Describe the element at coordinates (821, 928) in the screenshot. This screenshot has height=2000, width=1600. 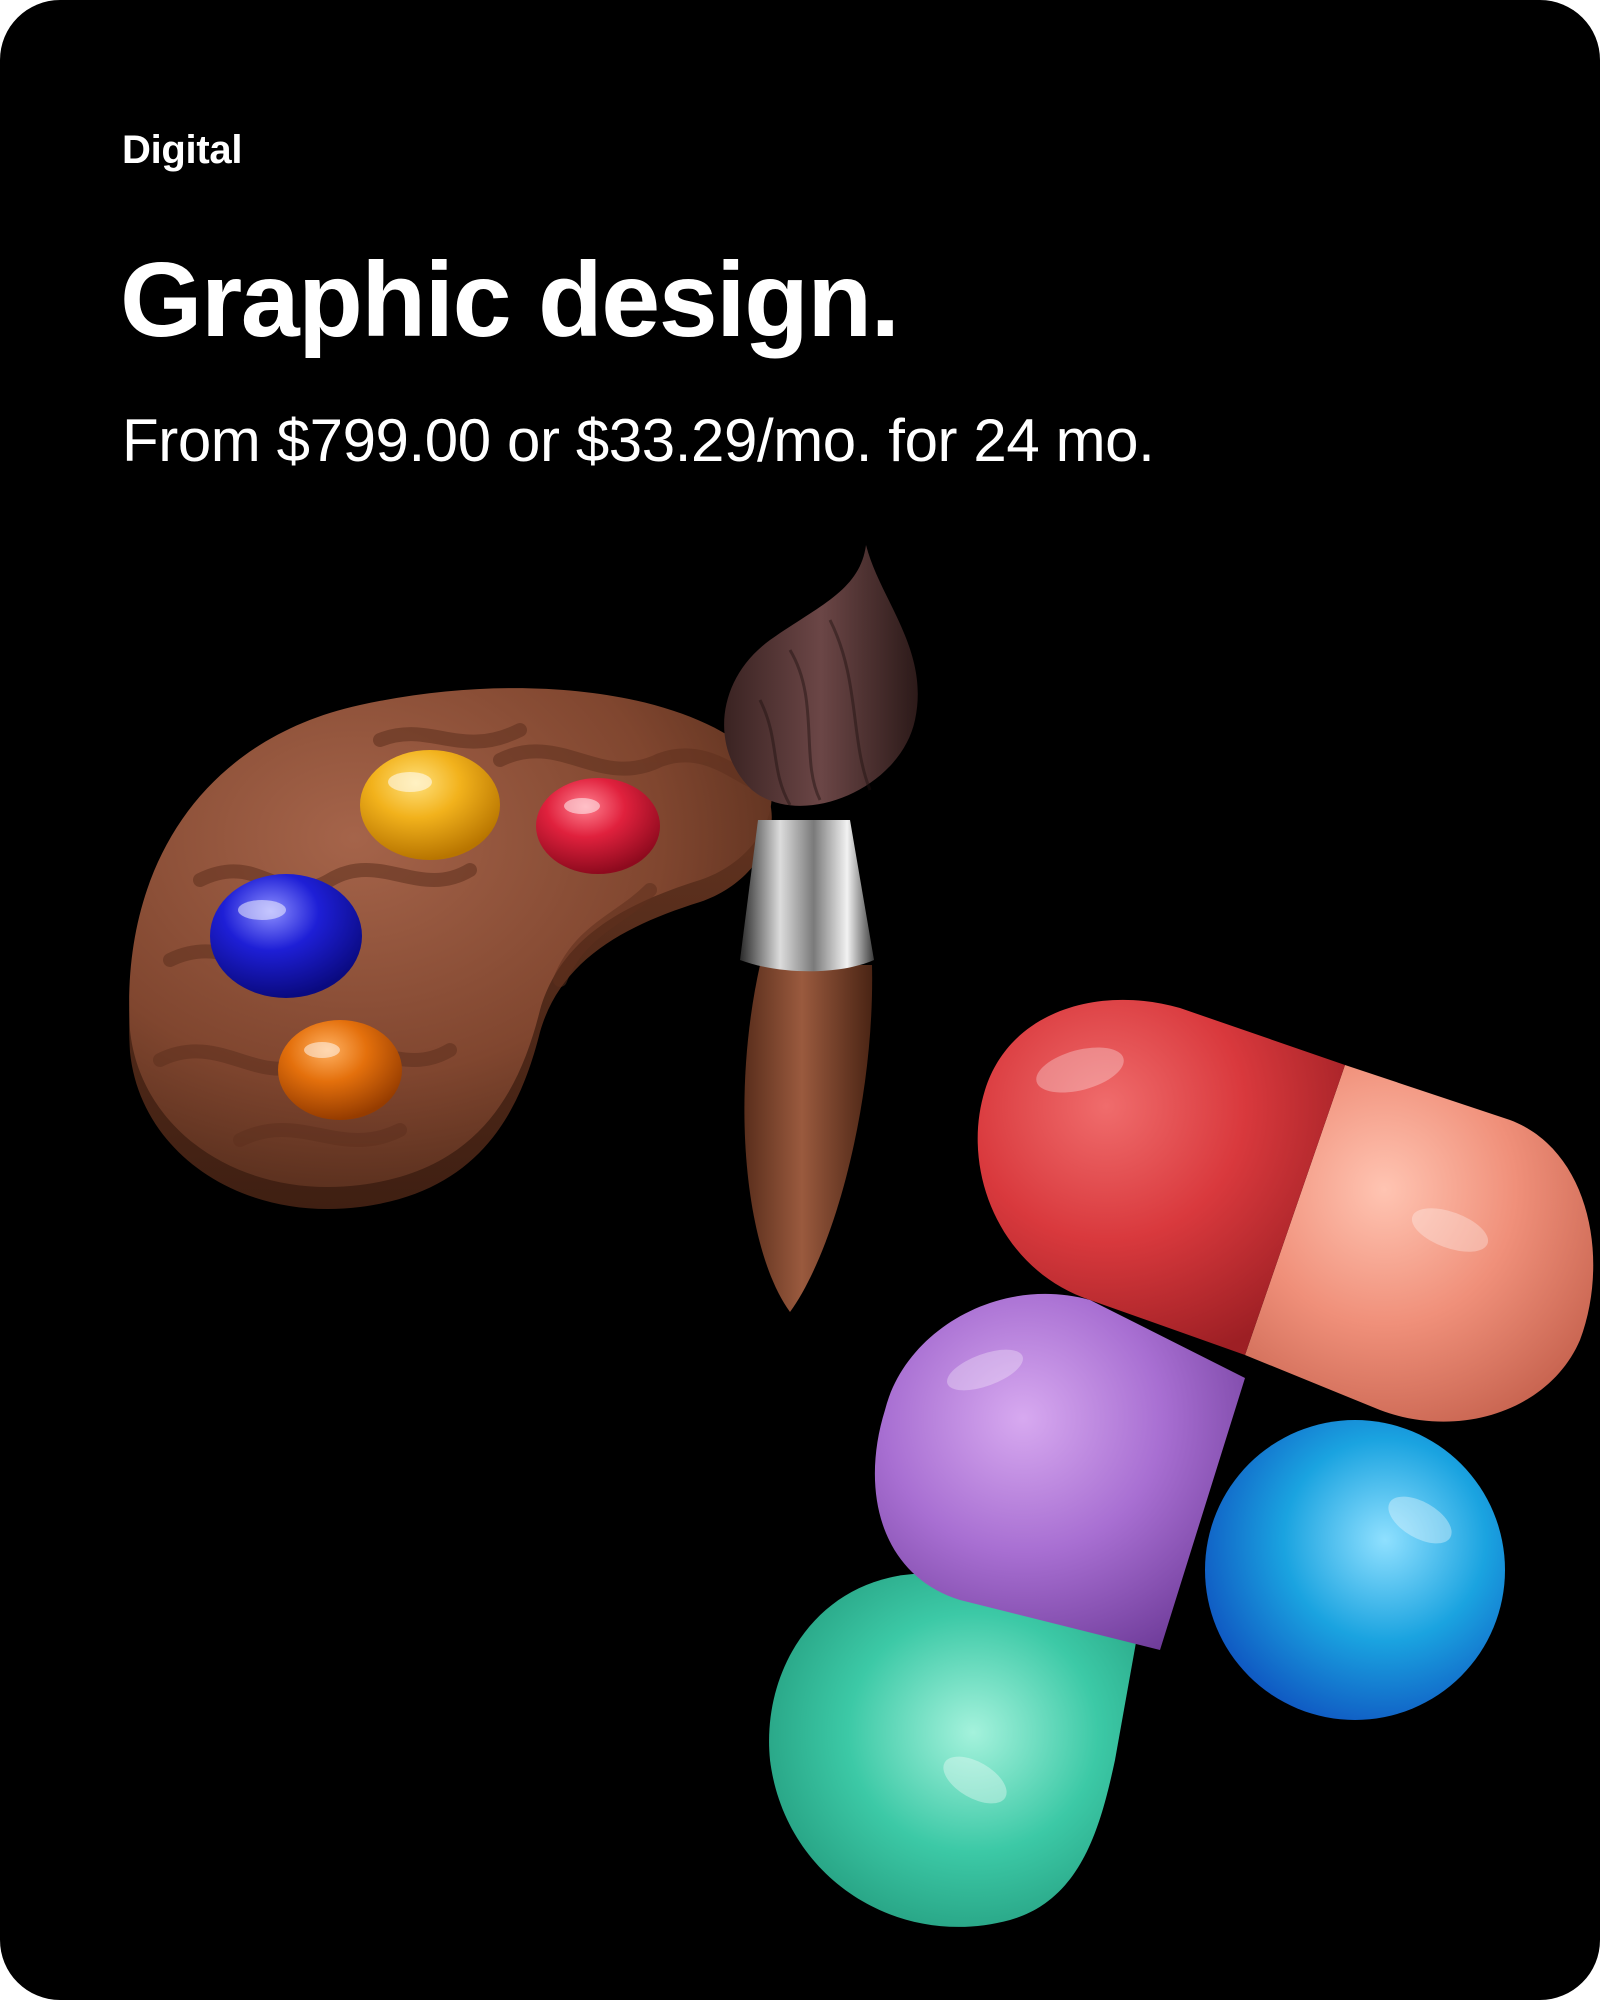
I see `paintbrush-icon` at that location.